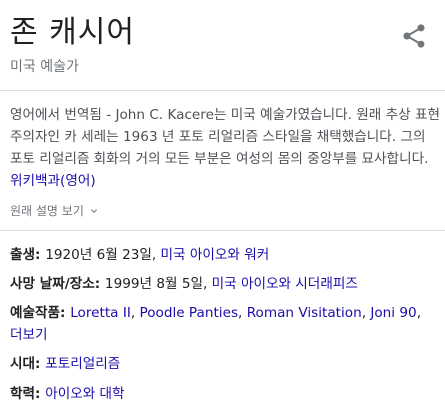 This screenshot has height=415, width=445. I want to click on fact-died: 사망 날짜/장소: 1999년 8월 5일, 미국 아이오와 시더래피즈, so click(184, 284).